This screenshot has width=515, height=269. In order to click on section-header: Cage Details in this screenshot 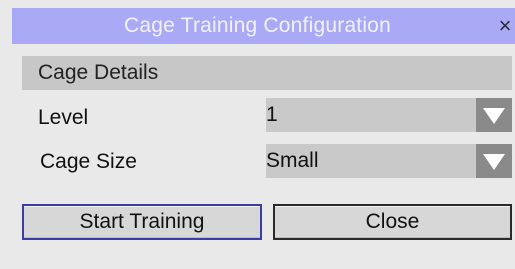, I will do `click(267, 73)`.